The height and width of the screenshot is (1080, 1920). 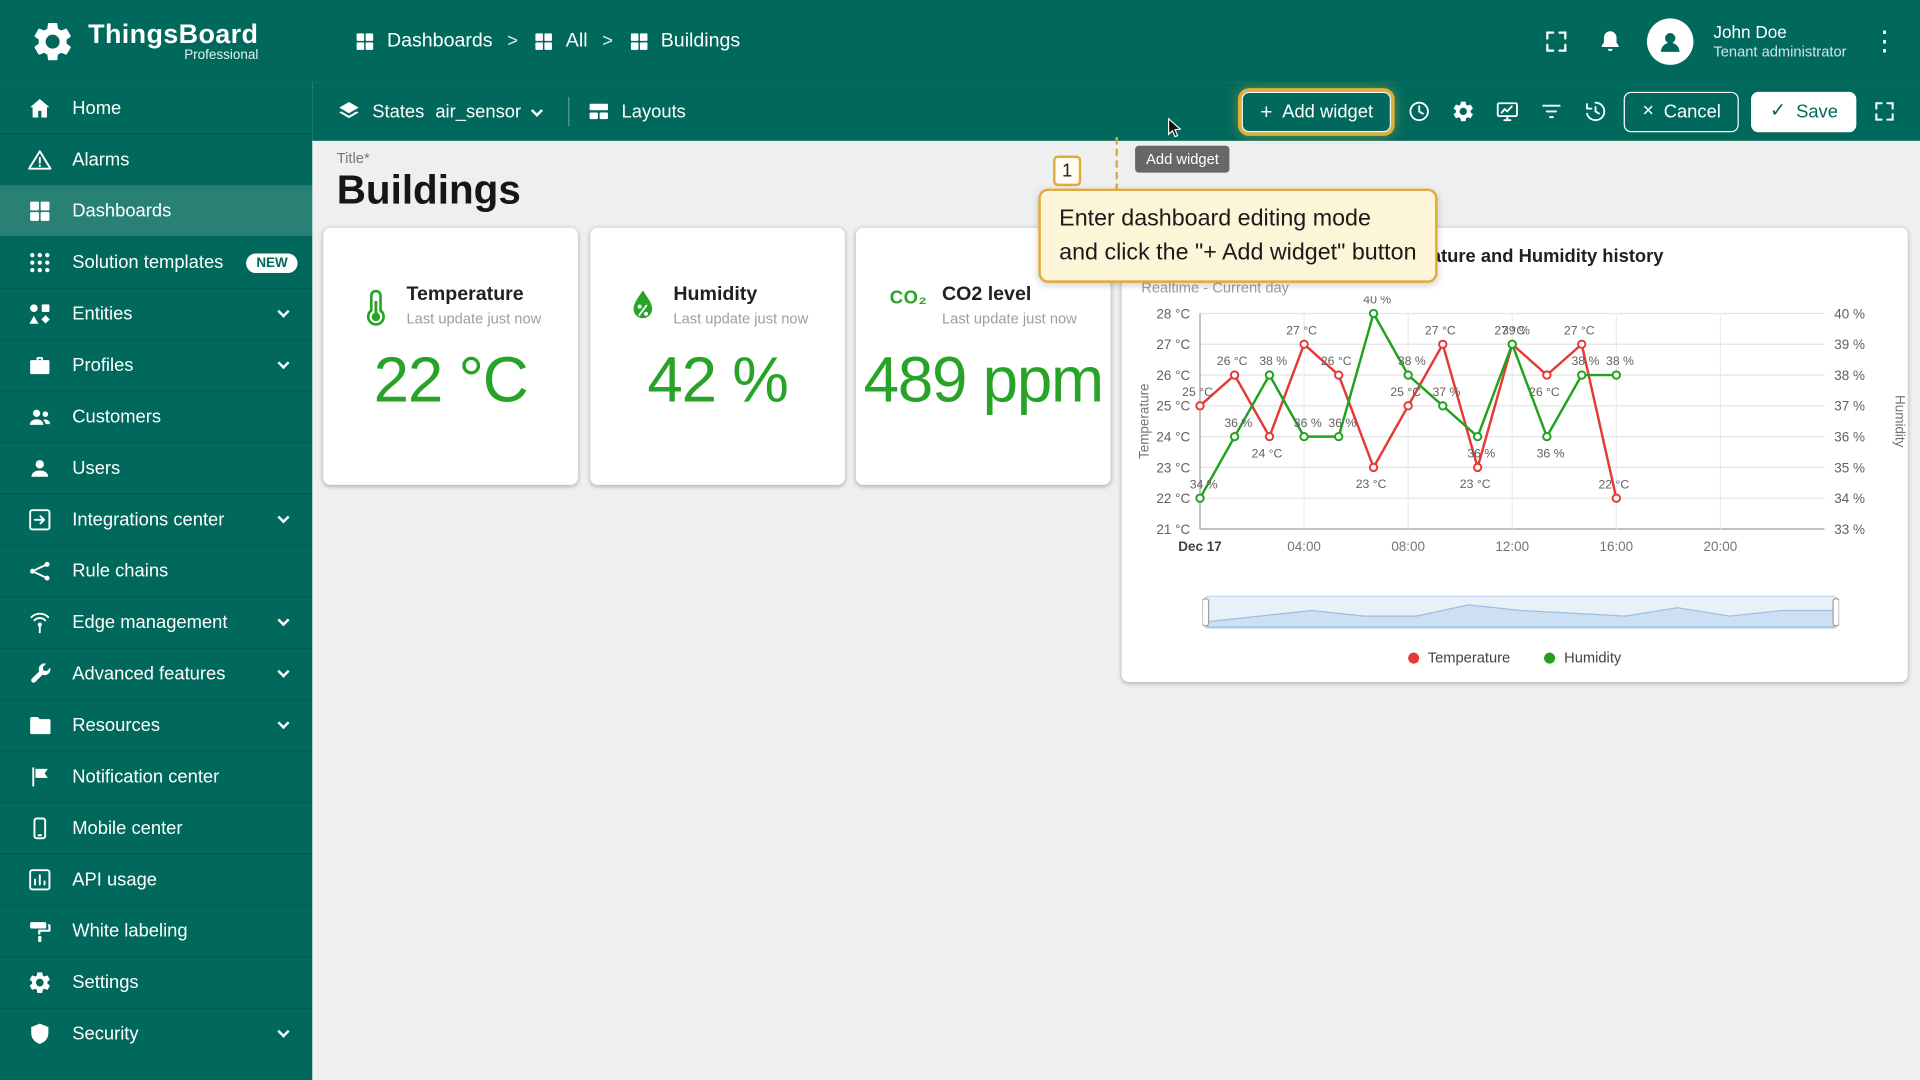 I want to click on sidebar-item-api-usage: API usage, so click(x=156, y=878).